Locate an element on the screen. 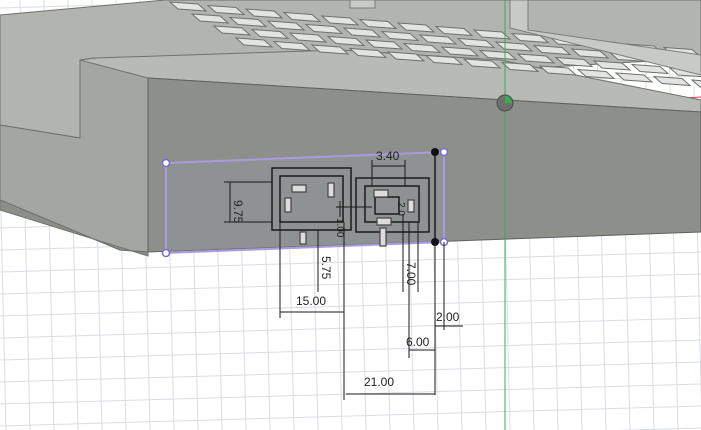 The width and height of the screenshot is (701, 430). dim-label-6-00: 6.00 is located at coordinates (418, 342).